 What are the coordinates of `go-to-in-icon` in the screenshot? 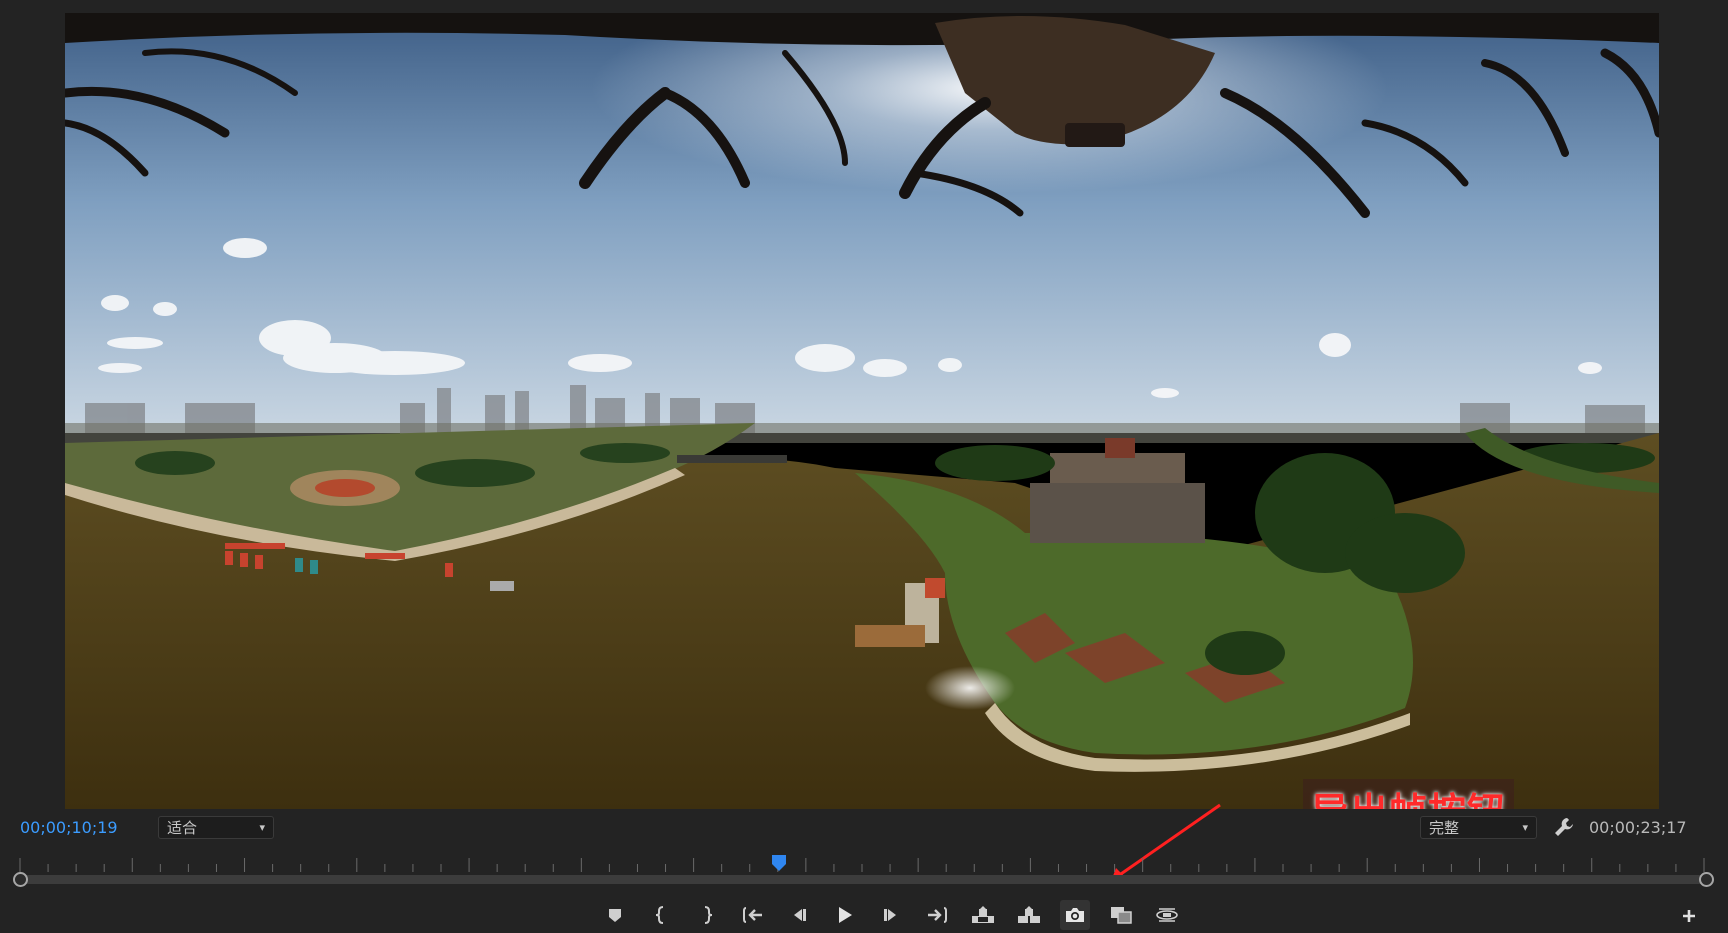 It's located at (752, 915).